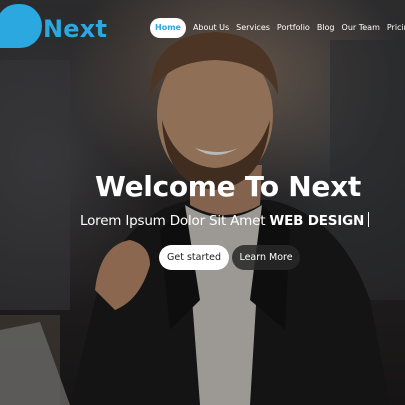 This screenshot has width=405, height=405. Describe the element at coordinates (168, 28) in the screenshot. I see `nav-item-home: Home` at that location.